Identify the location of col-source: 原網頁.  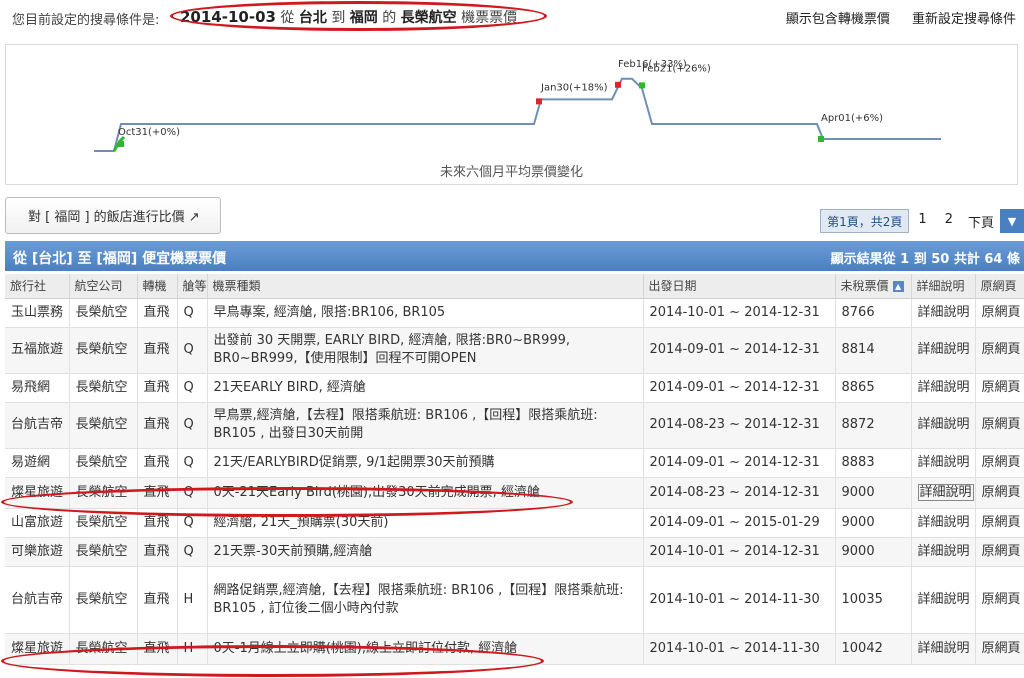
(999, 286).